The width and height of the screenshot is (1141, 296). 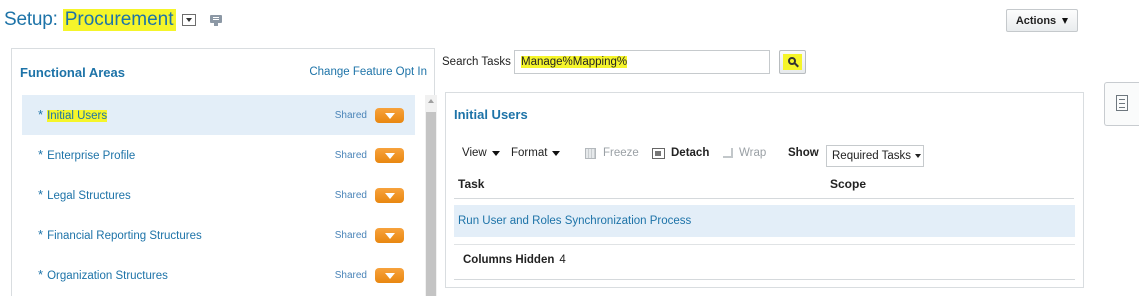 I want to click on search-tasks-label: Search Tasks, so click(x=476, y=62).